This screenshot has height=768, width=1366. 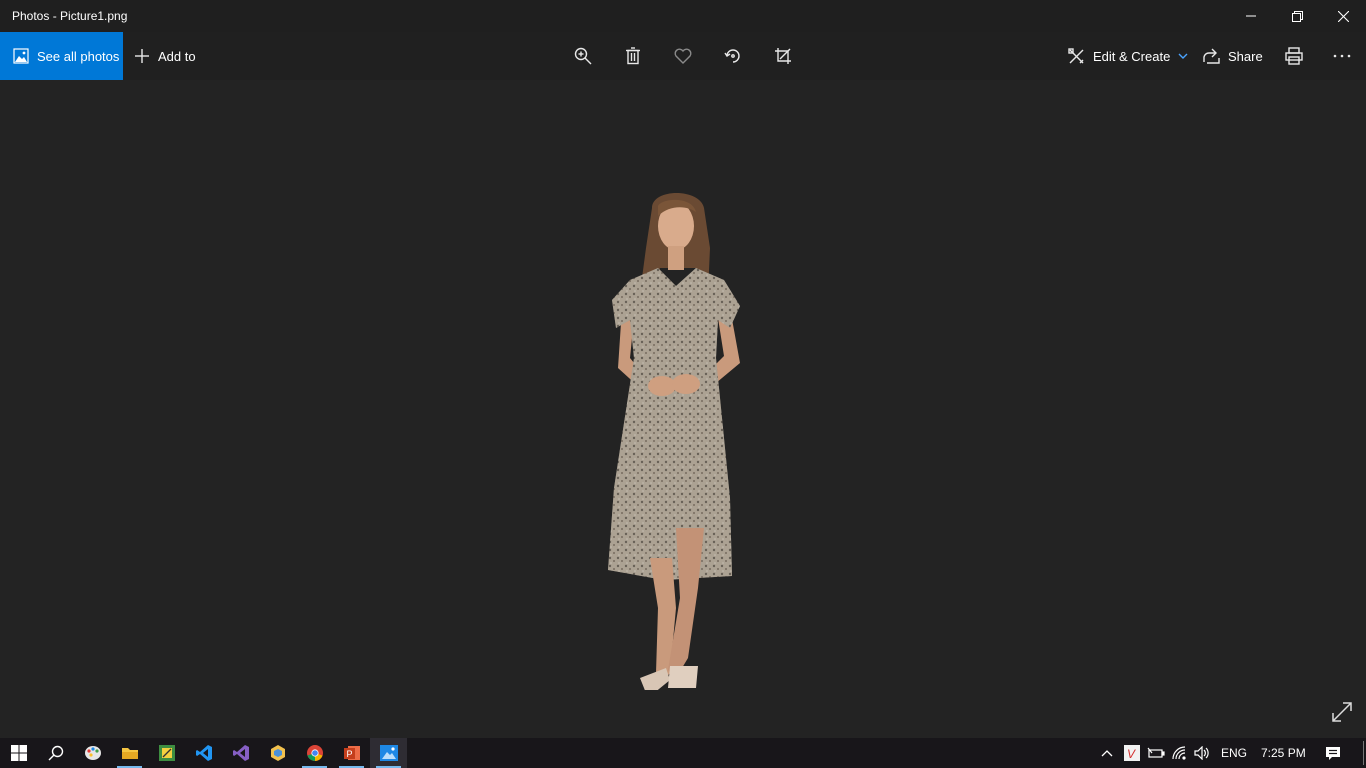 I want to click on hexagon-app-icon, so click(x=277, y=753).